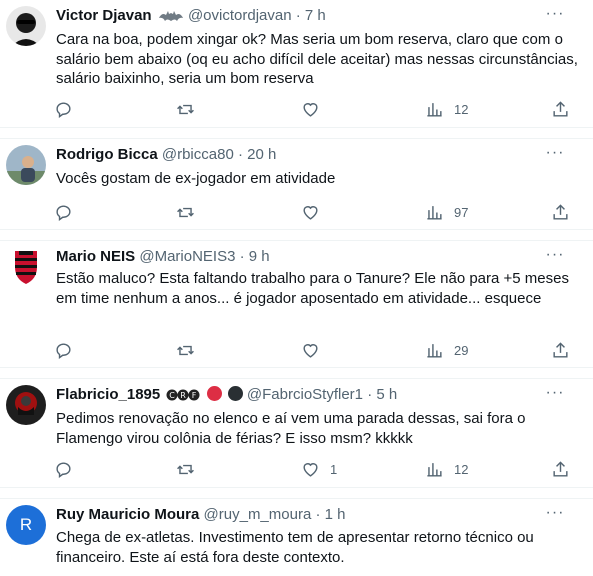  Describe the element at coordinates (108, 394) in the screenshot. I see `display-name: Flabricio_1895` at that location.